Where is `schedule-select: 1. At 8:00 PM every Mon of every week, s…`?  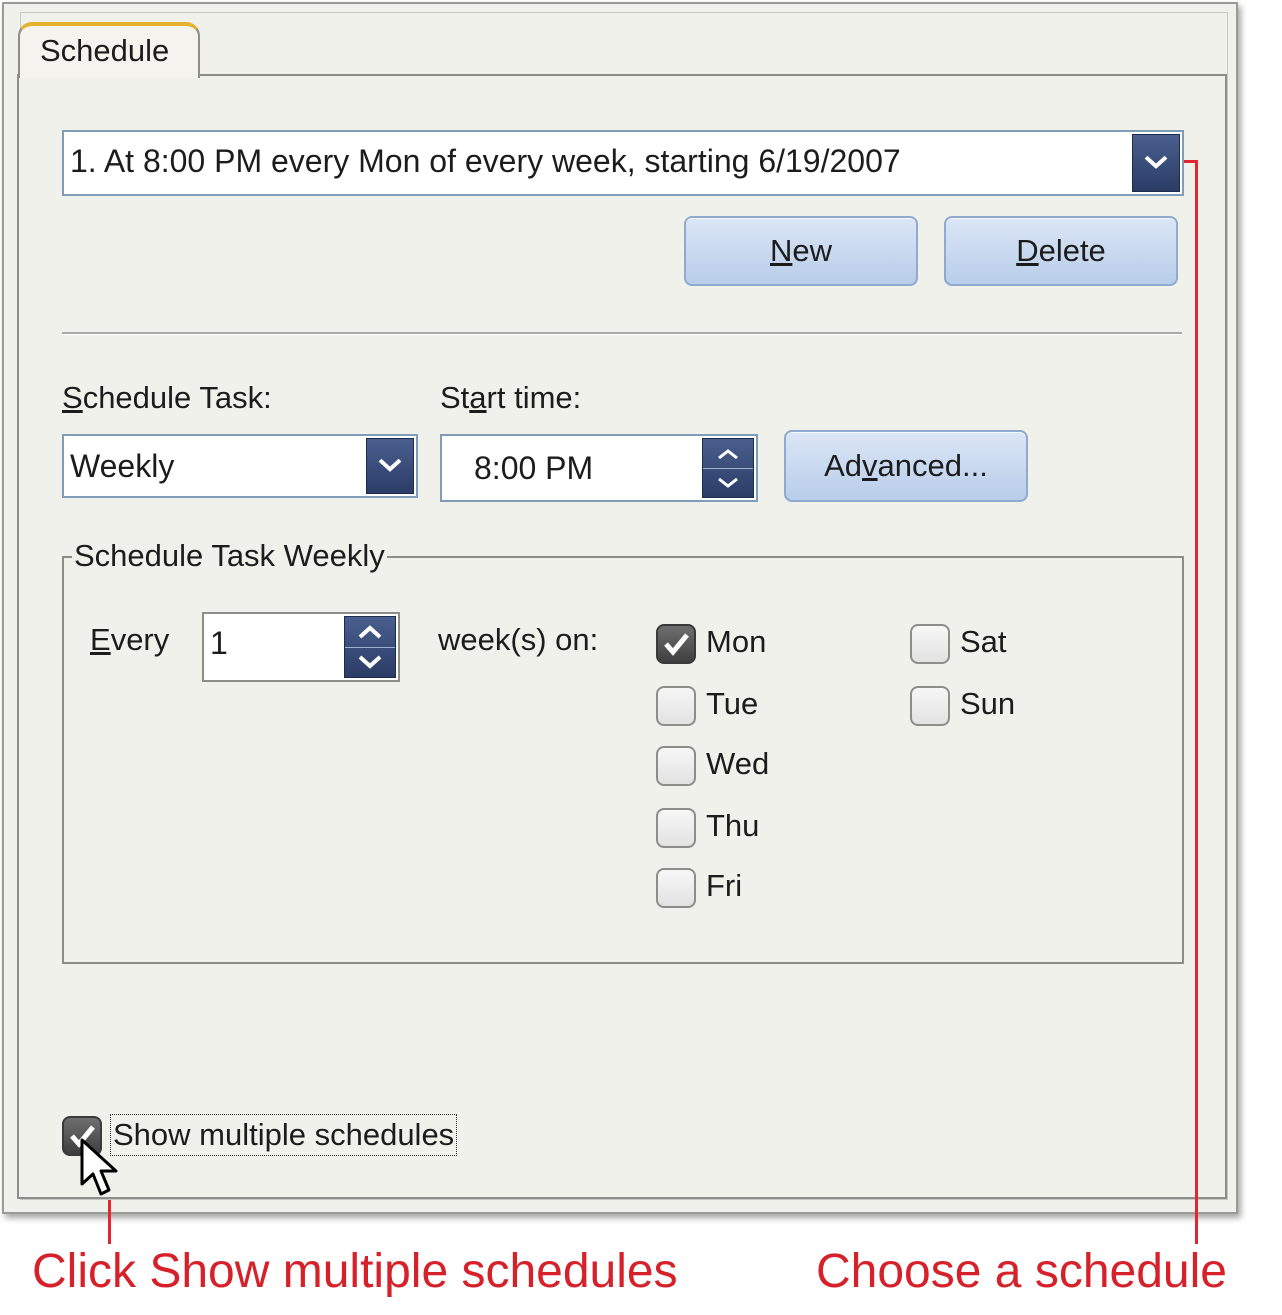 schedule-select: 1. At 8:00 PM every Mon of every week, s… is located at coordinates (623, 163).